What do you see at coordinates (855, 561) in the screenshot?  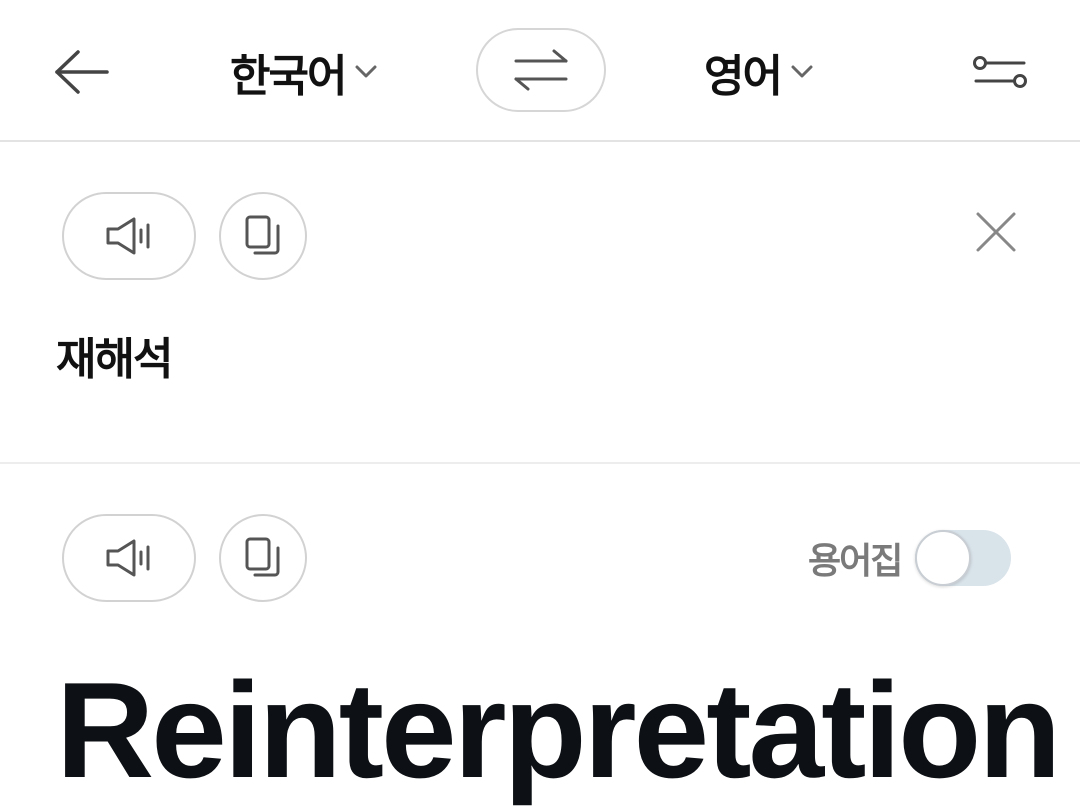 I see `glossary-label: 용어집` at bounding box center [855, 561].